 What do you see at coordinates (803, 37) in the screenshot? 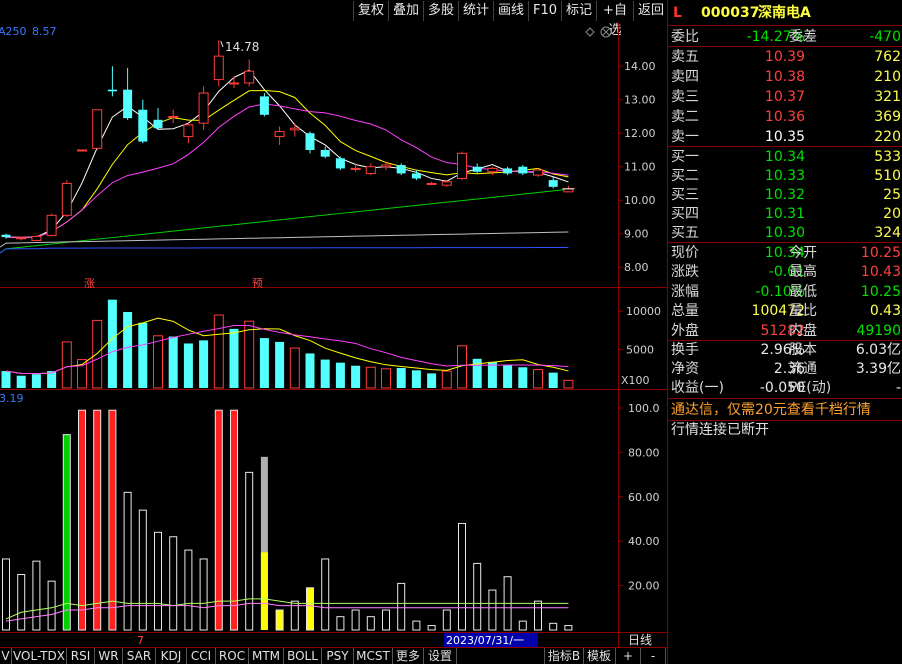
I see `weicha-label: 委差` at bounding box center [803, 37].